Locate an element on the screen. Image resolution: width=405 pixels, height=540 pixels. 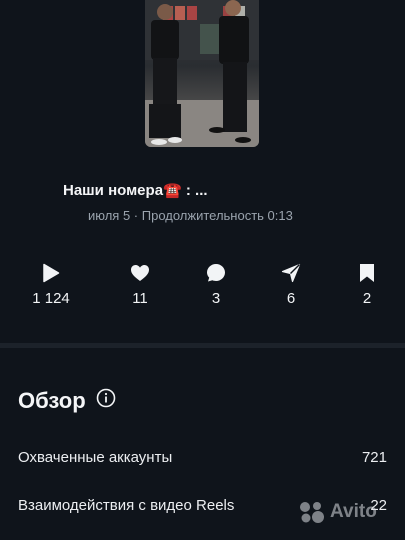
row-label: Охваченные аккаунты is located at coordinates (95, 457).